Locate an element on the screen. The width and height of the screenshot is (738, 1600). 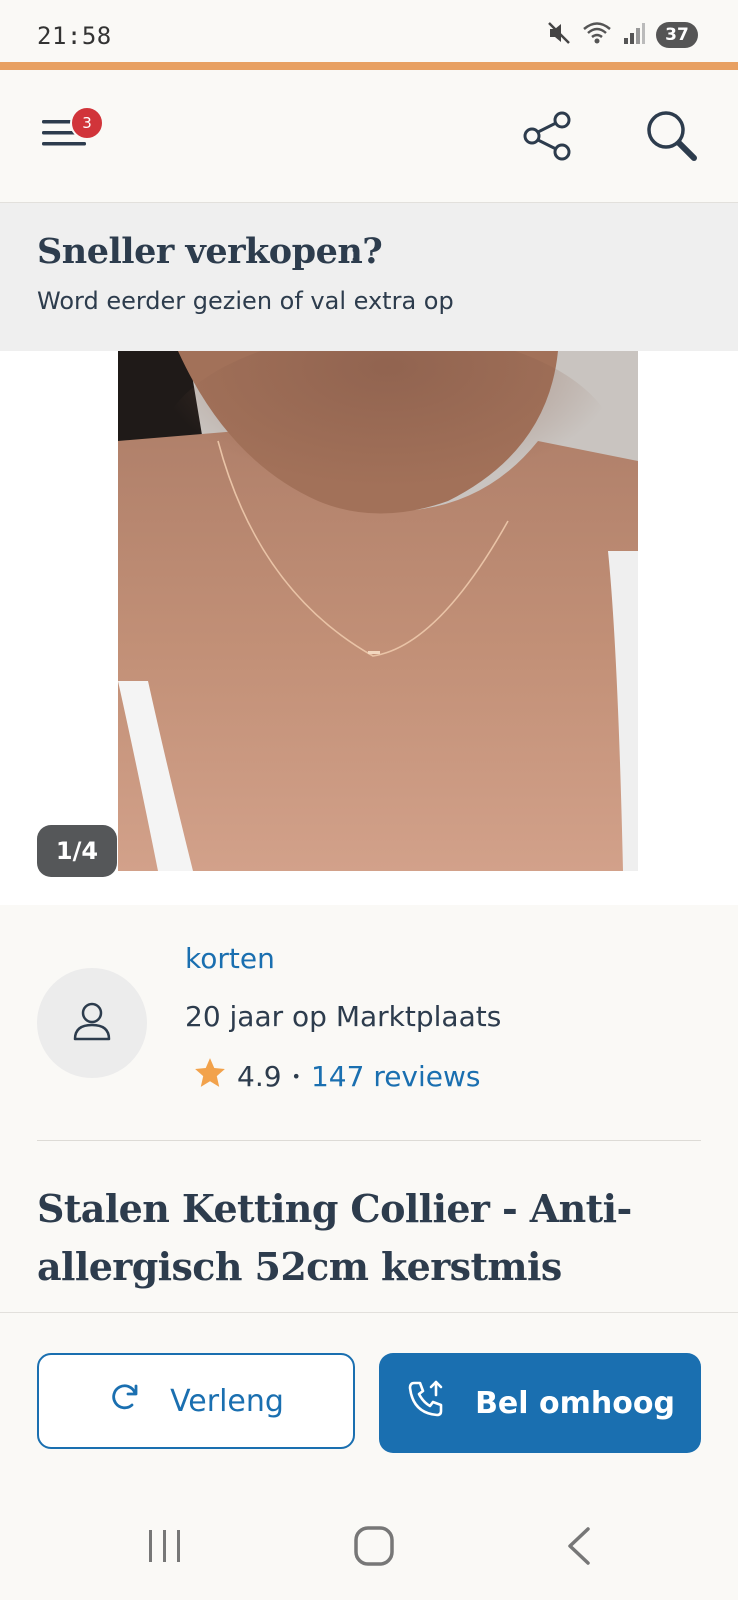
user-icon is located at coordinates (92, 1023).